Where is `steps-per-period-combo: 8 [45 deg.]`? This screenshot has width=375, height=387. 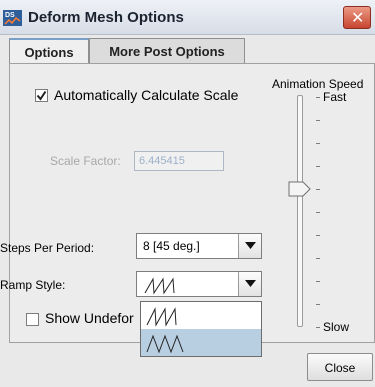 steps-per-period-combo: 8 [45 deg.] is located at coordinates (199, 246).